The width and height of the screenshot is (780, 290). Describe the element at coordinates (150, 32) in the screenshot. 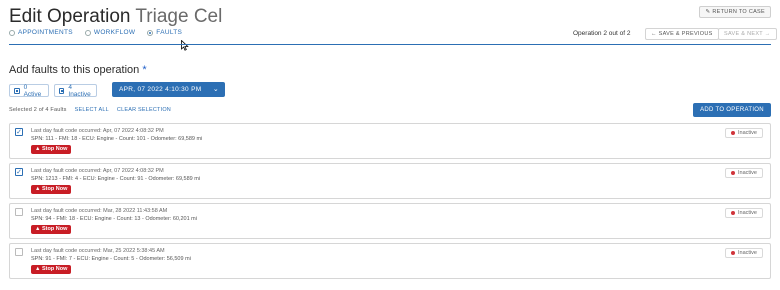

I see `radio-selected-icon` at that location.